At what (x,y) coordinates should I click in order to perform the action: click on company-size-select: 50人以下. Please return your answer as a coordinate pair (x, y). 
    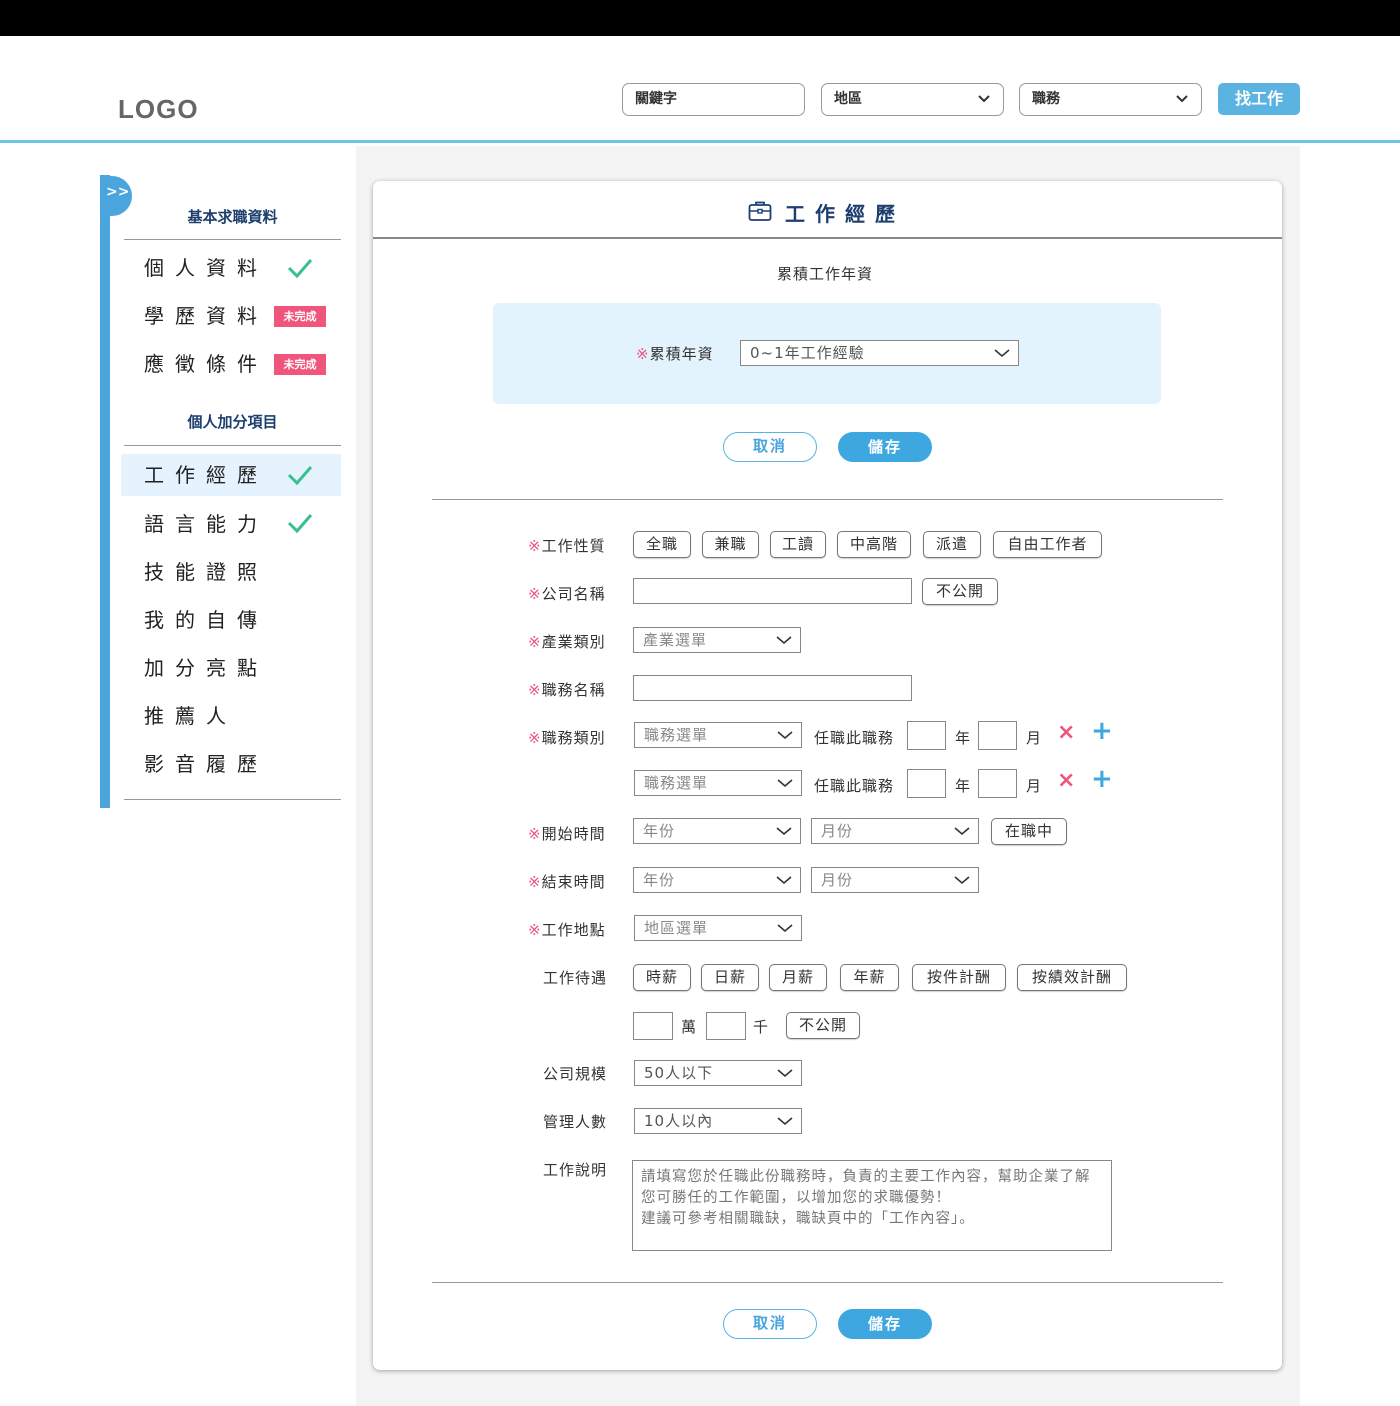
    Looking at the image, I should click on (718, 1073).